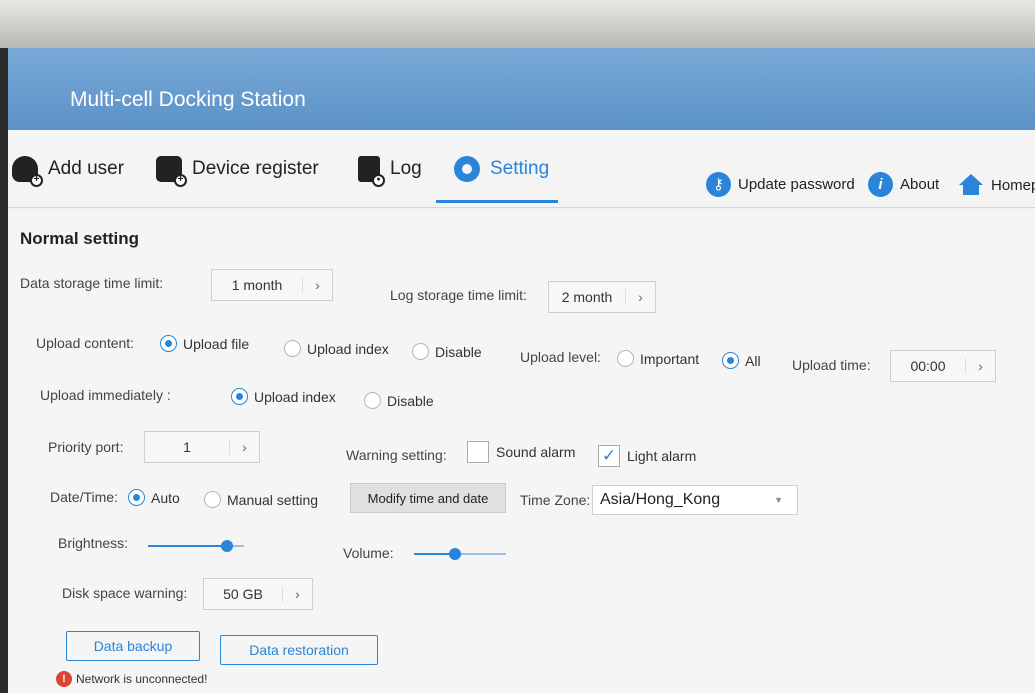 This screenshot has width=1035, height=693. I want to click on brightness-label: Brightness:, so click(93, 543).